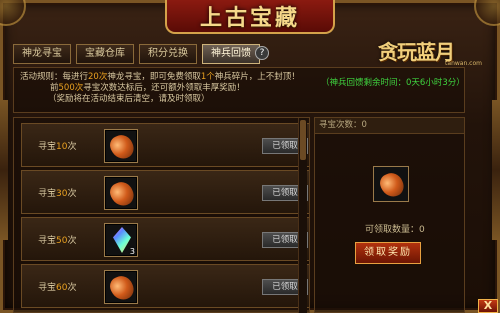  Describe the element at coordinates (105, 54) in the screenshot. I see `tab-treasure-warehouse: 宝藏仓库` at that location.